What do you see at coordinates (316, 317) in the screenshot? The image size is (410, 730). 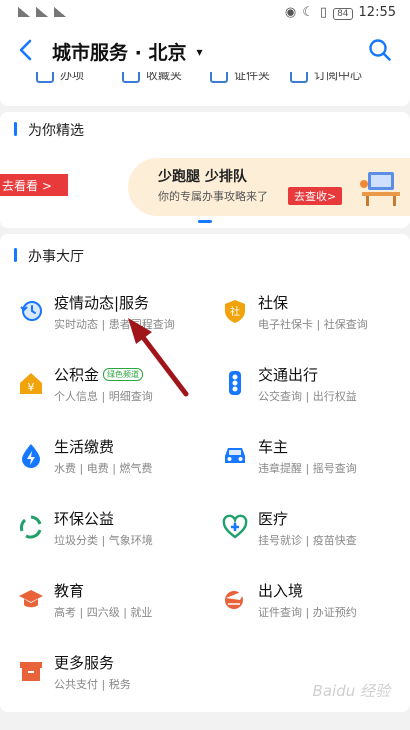 I see `service-social-security: 社 社保 电子社保卡 | 社保查询` at bounding box center [316, 317].